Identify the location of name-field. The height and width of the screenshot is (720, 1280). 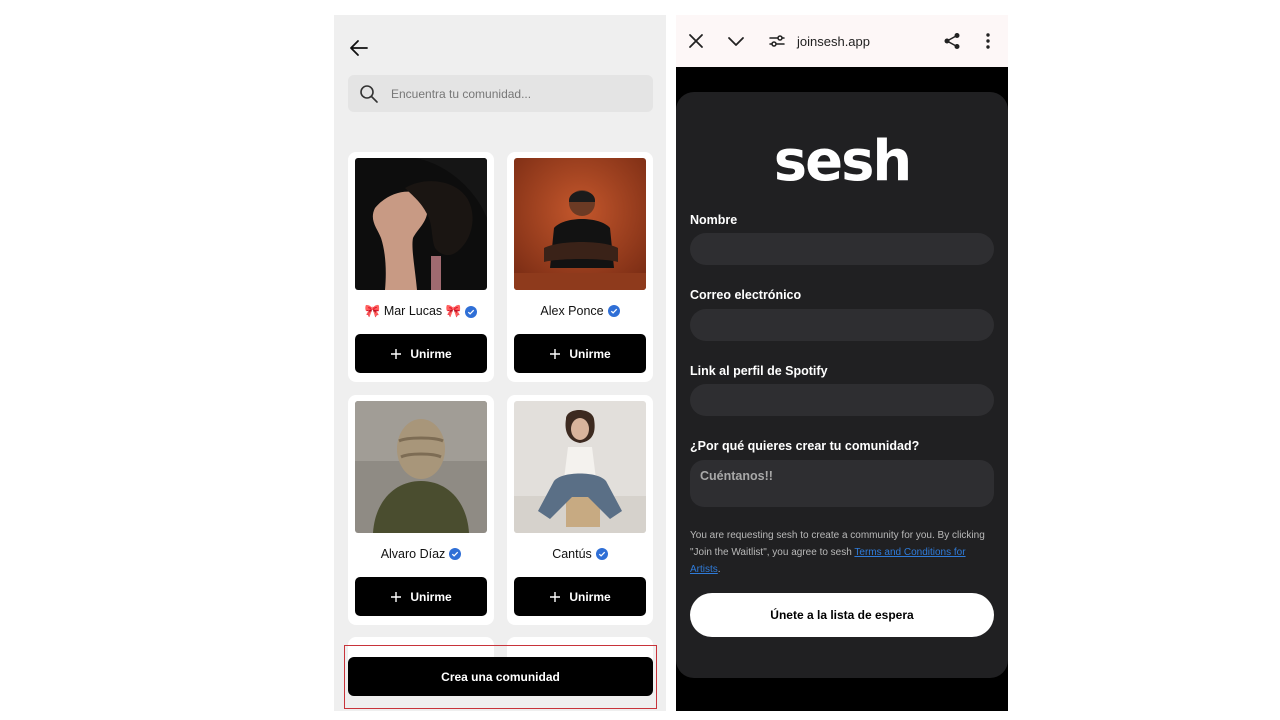
(842, 249).